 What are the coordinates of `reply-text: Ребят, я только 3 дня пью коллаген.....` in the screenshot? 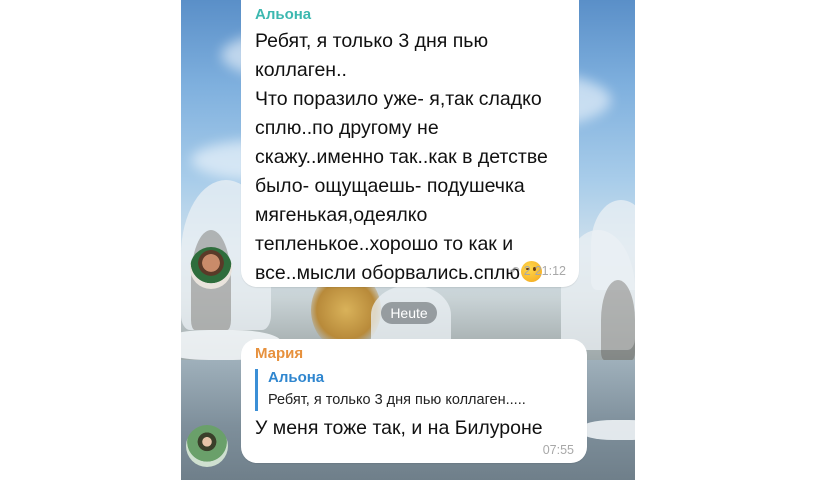 It's located at (397, 400).